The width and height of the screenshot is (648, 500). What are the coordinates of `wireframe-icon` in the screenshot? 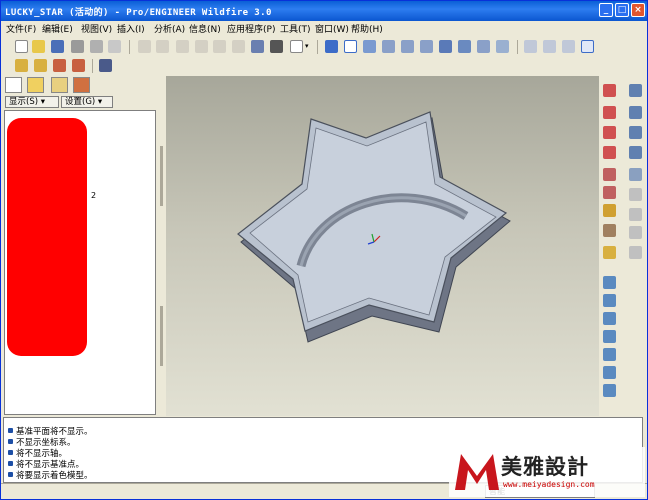 It's located at (530, 46).